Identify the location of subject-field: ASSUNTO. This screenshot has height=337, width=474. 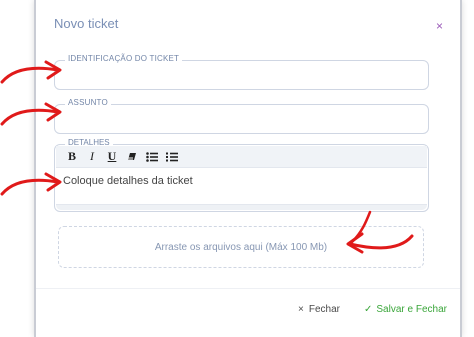
(241, 116).